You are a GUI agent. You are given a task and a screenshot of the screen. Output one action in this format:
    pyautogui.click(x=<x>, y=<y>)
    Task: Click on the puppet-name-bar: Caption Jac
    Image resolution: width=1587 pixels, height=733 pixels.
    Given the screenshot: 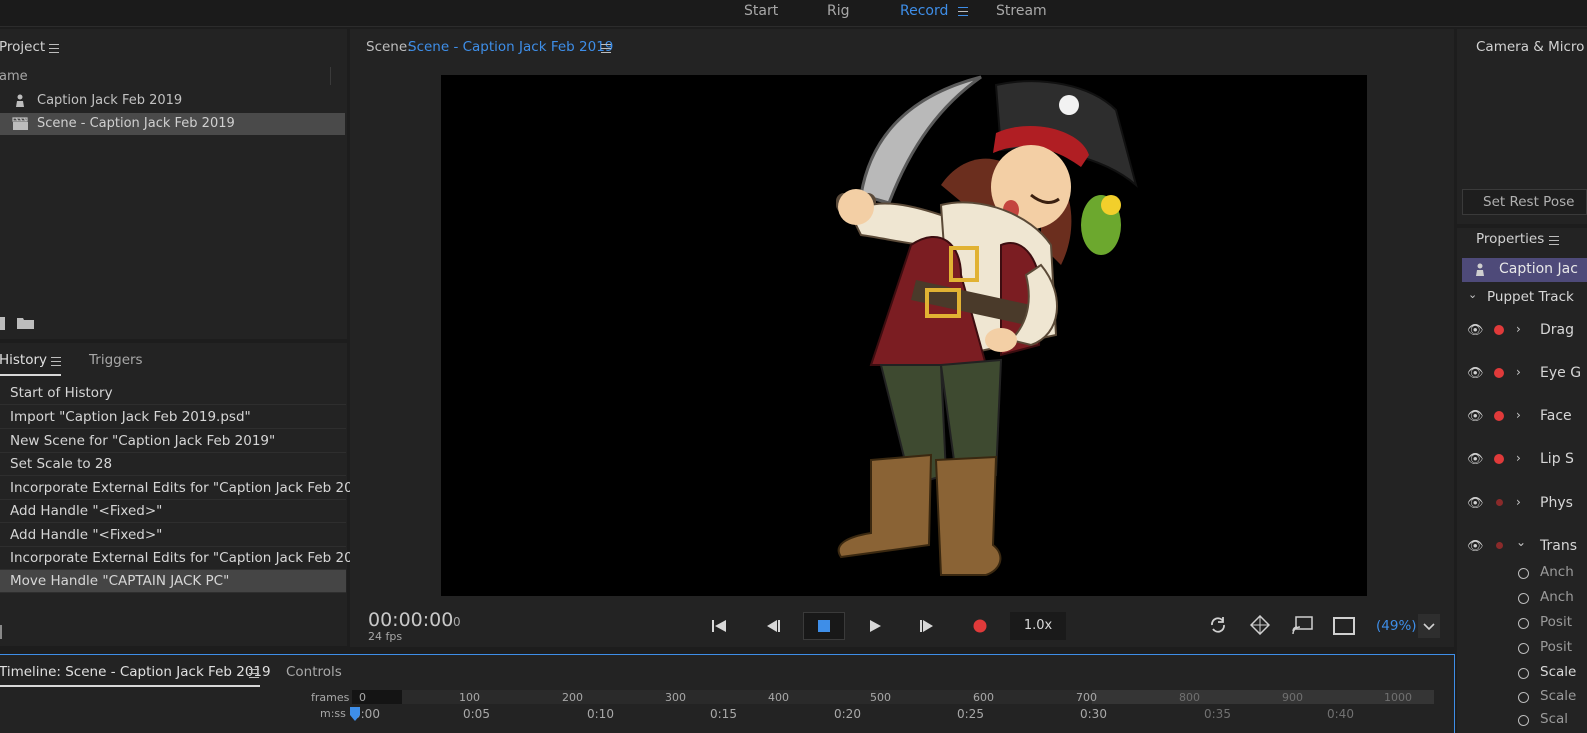 What is the action you would take?
    pyautogui.click(x=1524, y=270)
    